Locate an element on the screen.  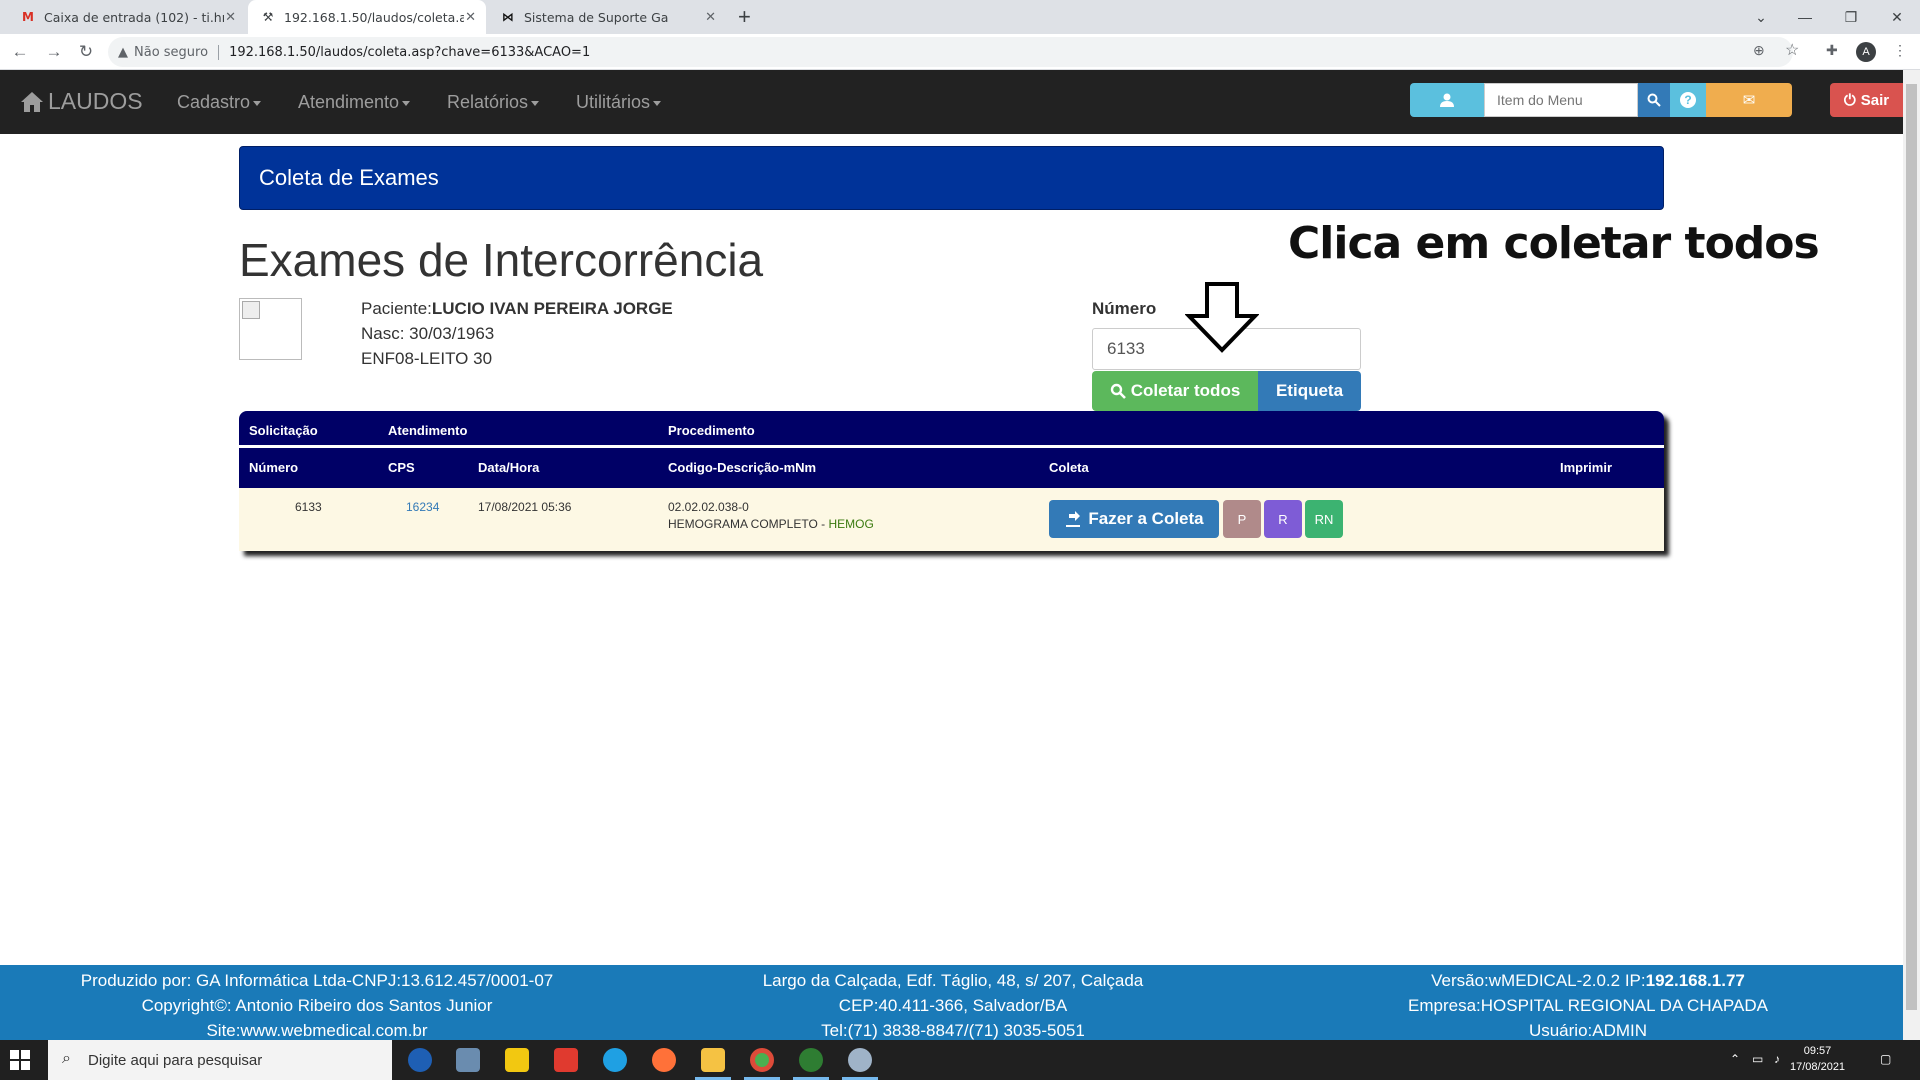
menu-relatorios: Relatórios is located at coordinates (493, 102).